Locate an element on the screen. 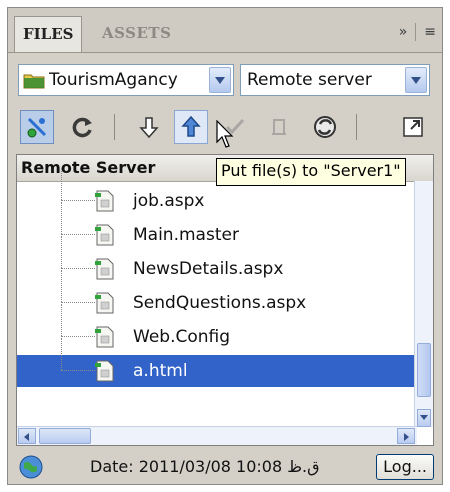  get-files-button is located at coordinates (149, 127).